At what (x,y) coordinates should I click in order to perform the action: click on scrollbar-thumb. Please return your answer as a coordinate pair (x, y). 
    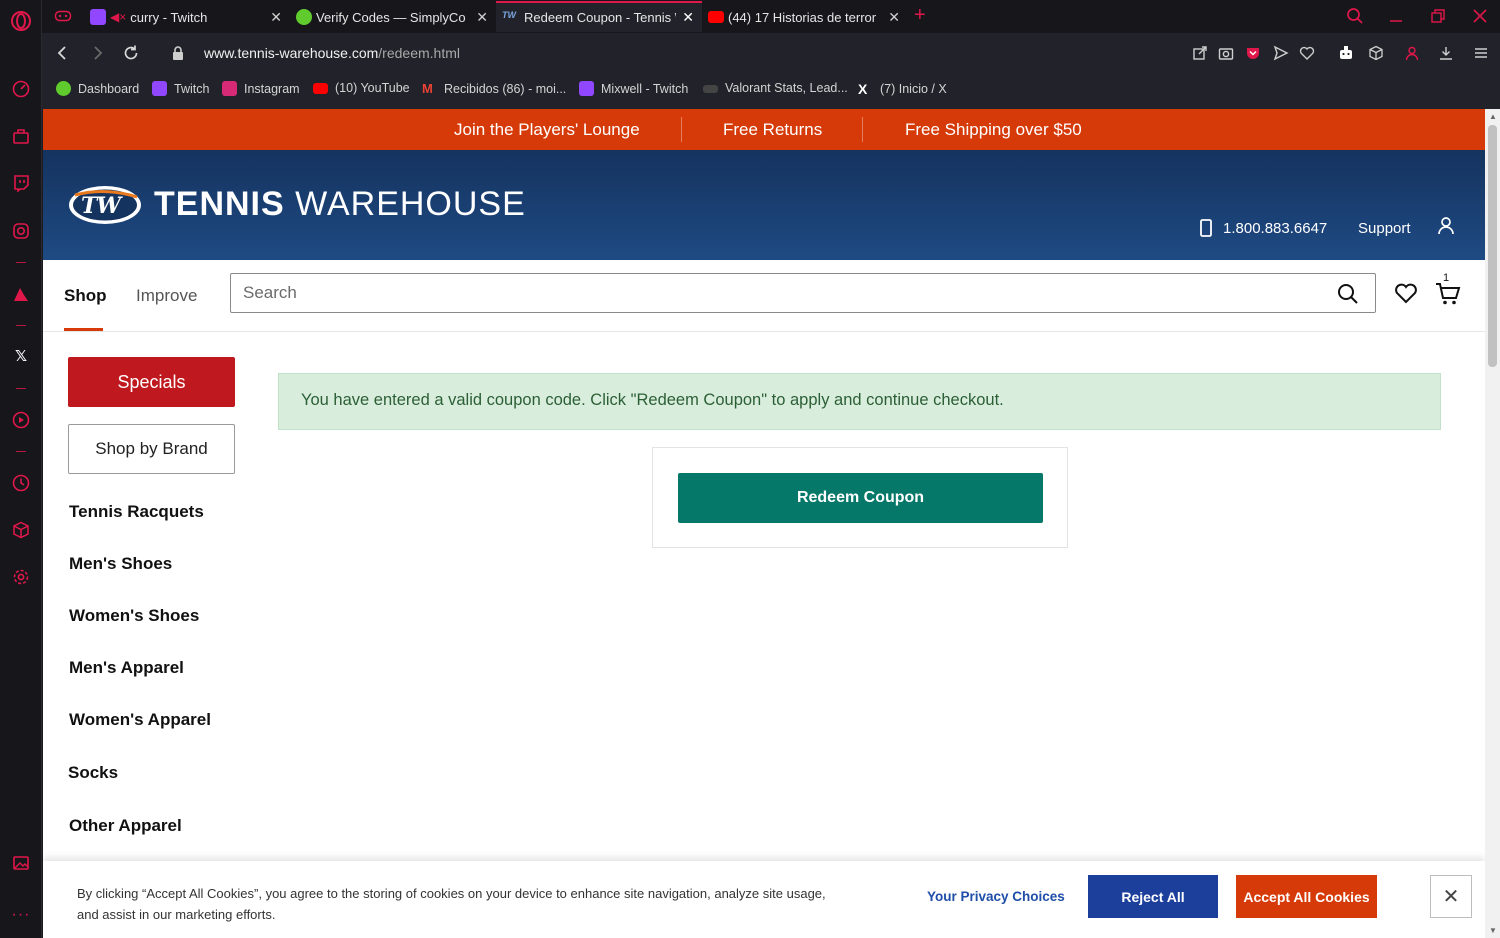
    Looking at the image, I should click on (1492, 246).